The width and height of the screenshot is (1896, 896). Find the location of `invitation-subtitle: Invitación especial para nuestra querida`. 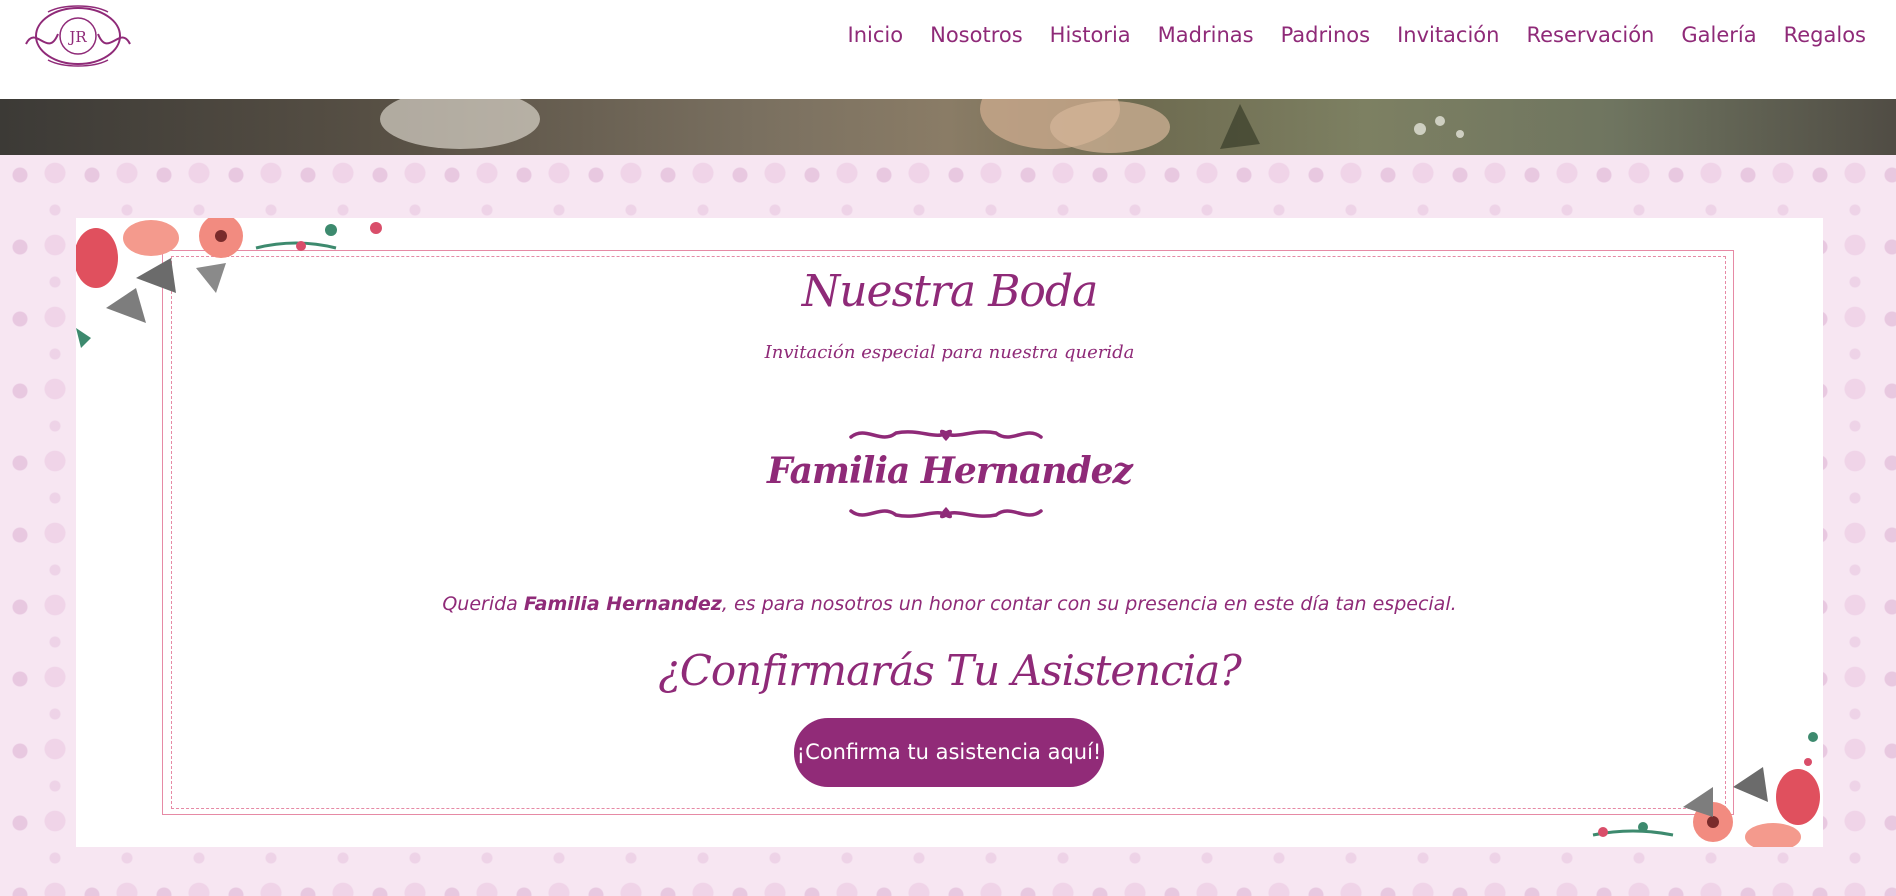

invitation-subtitle: Invitación especial para nuestra querida is located at coordinates (949, 352).